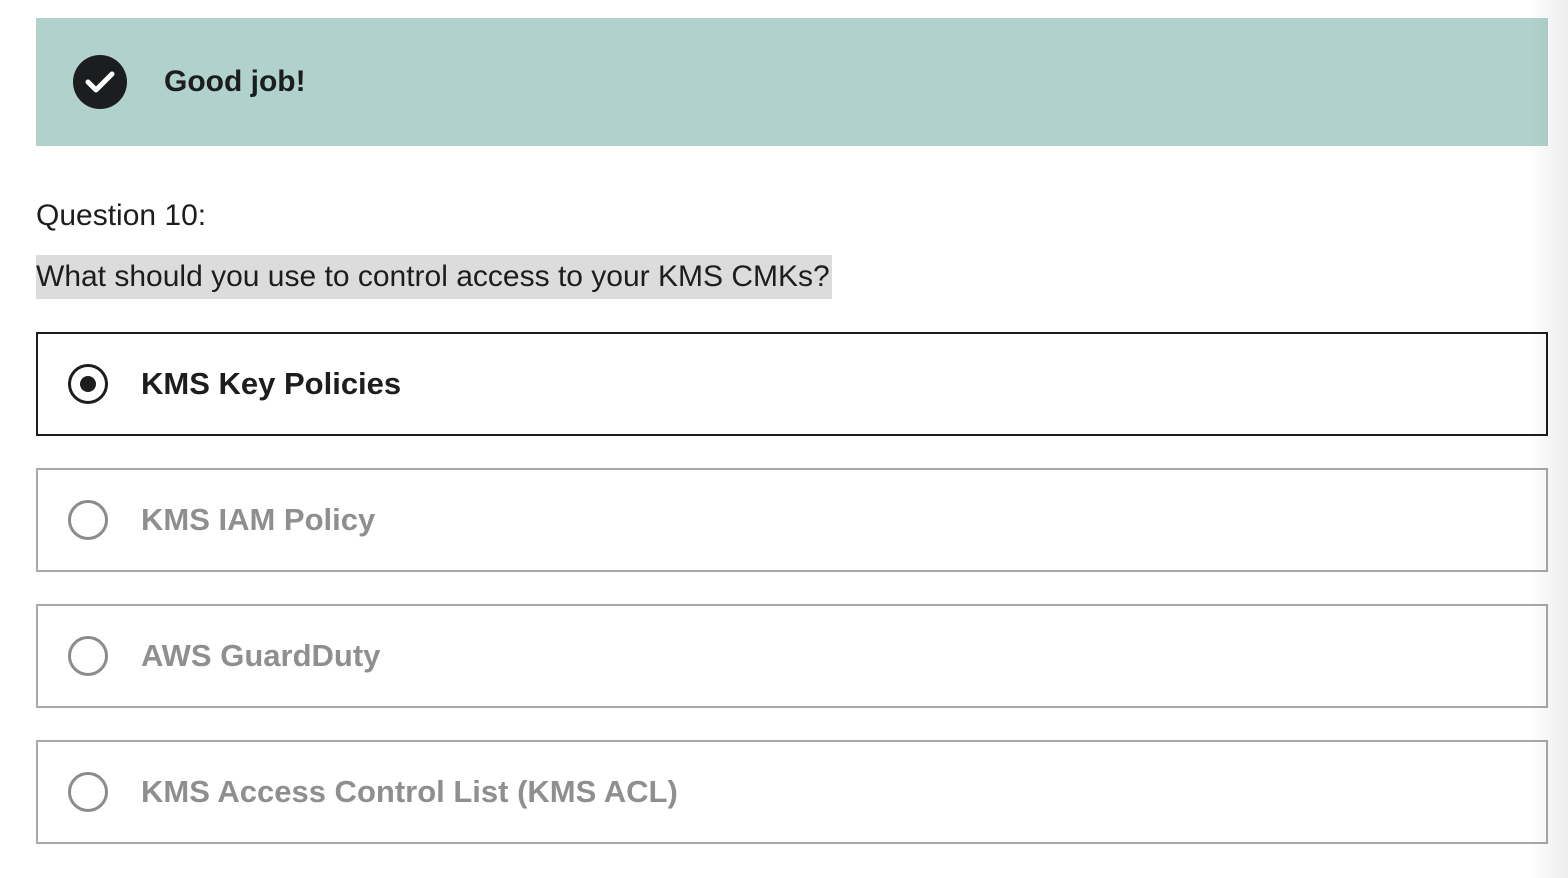 The image size is (1568, 878). Describe the element at coordinates (409, 791) in the screenshot. I see `answer-option-label: KMS Access Control List (KMS ACL)` at that location.